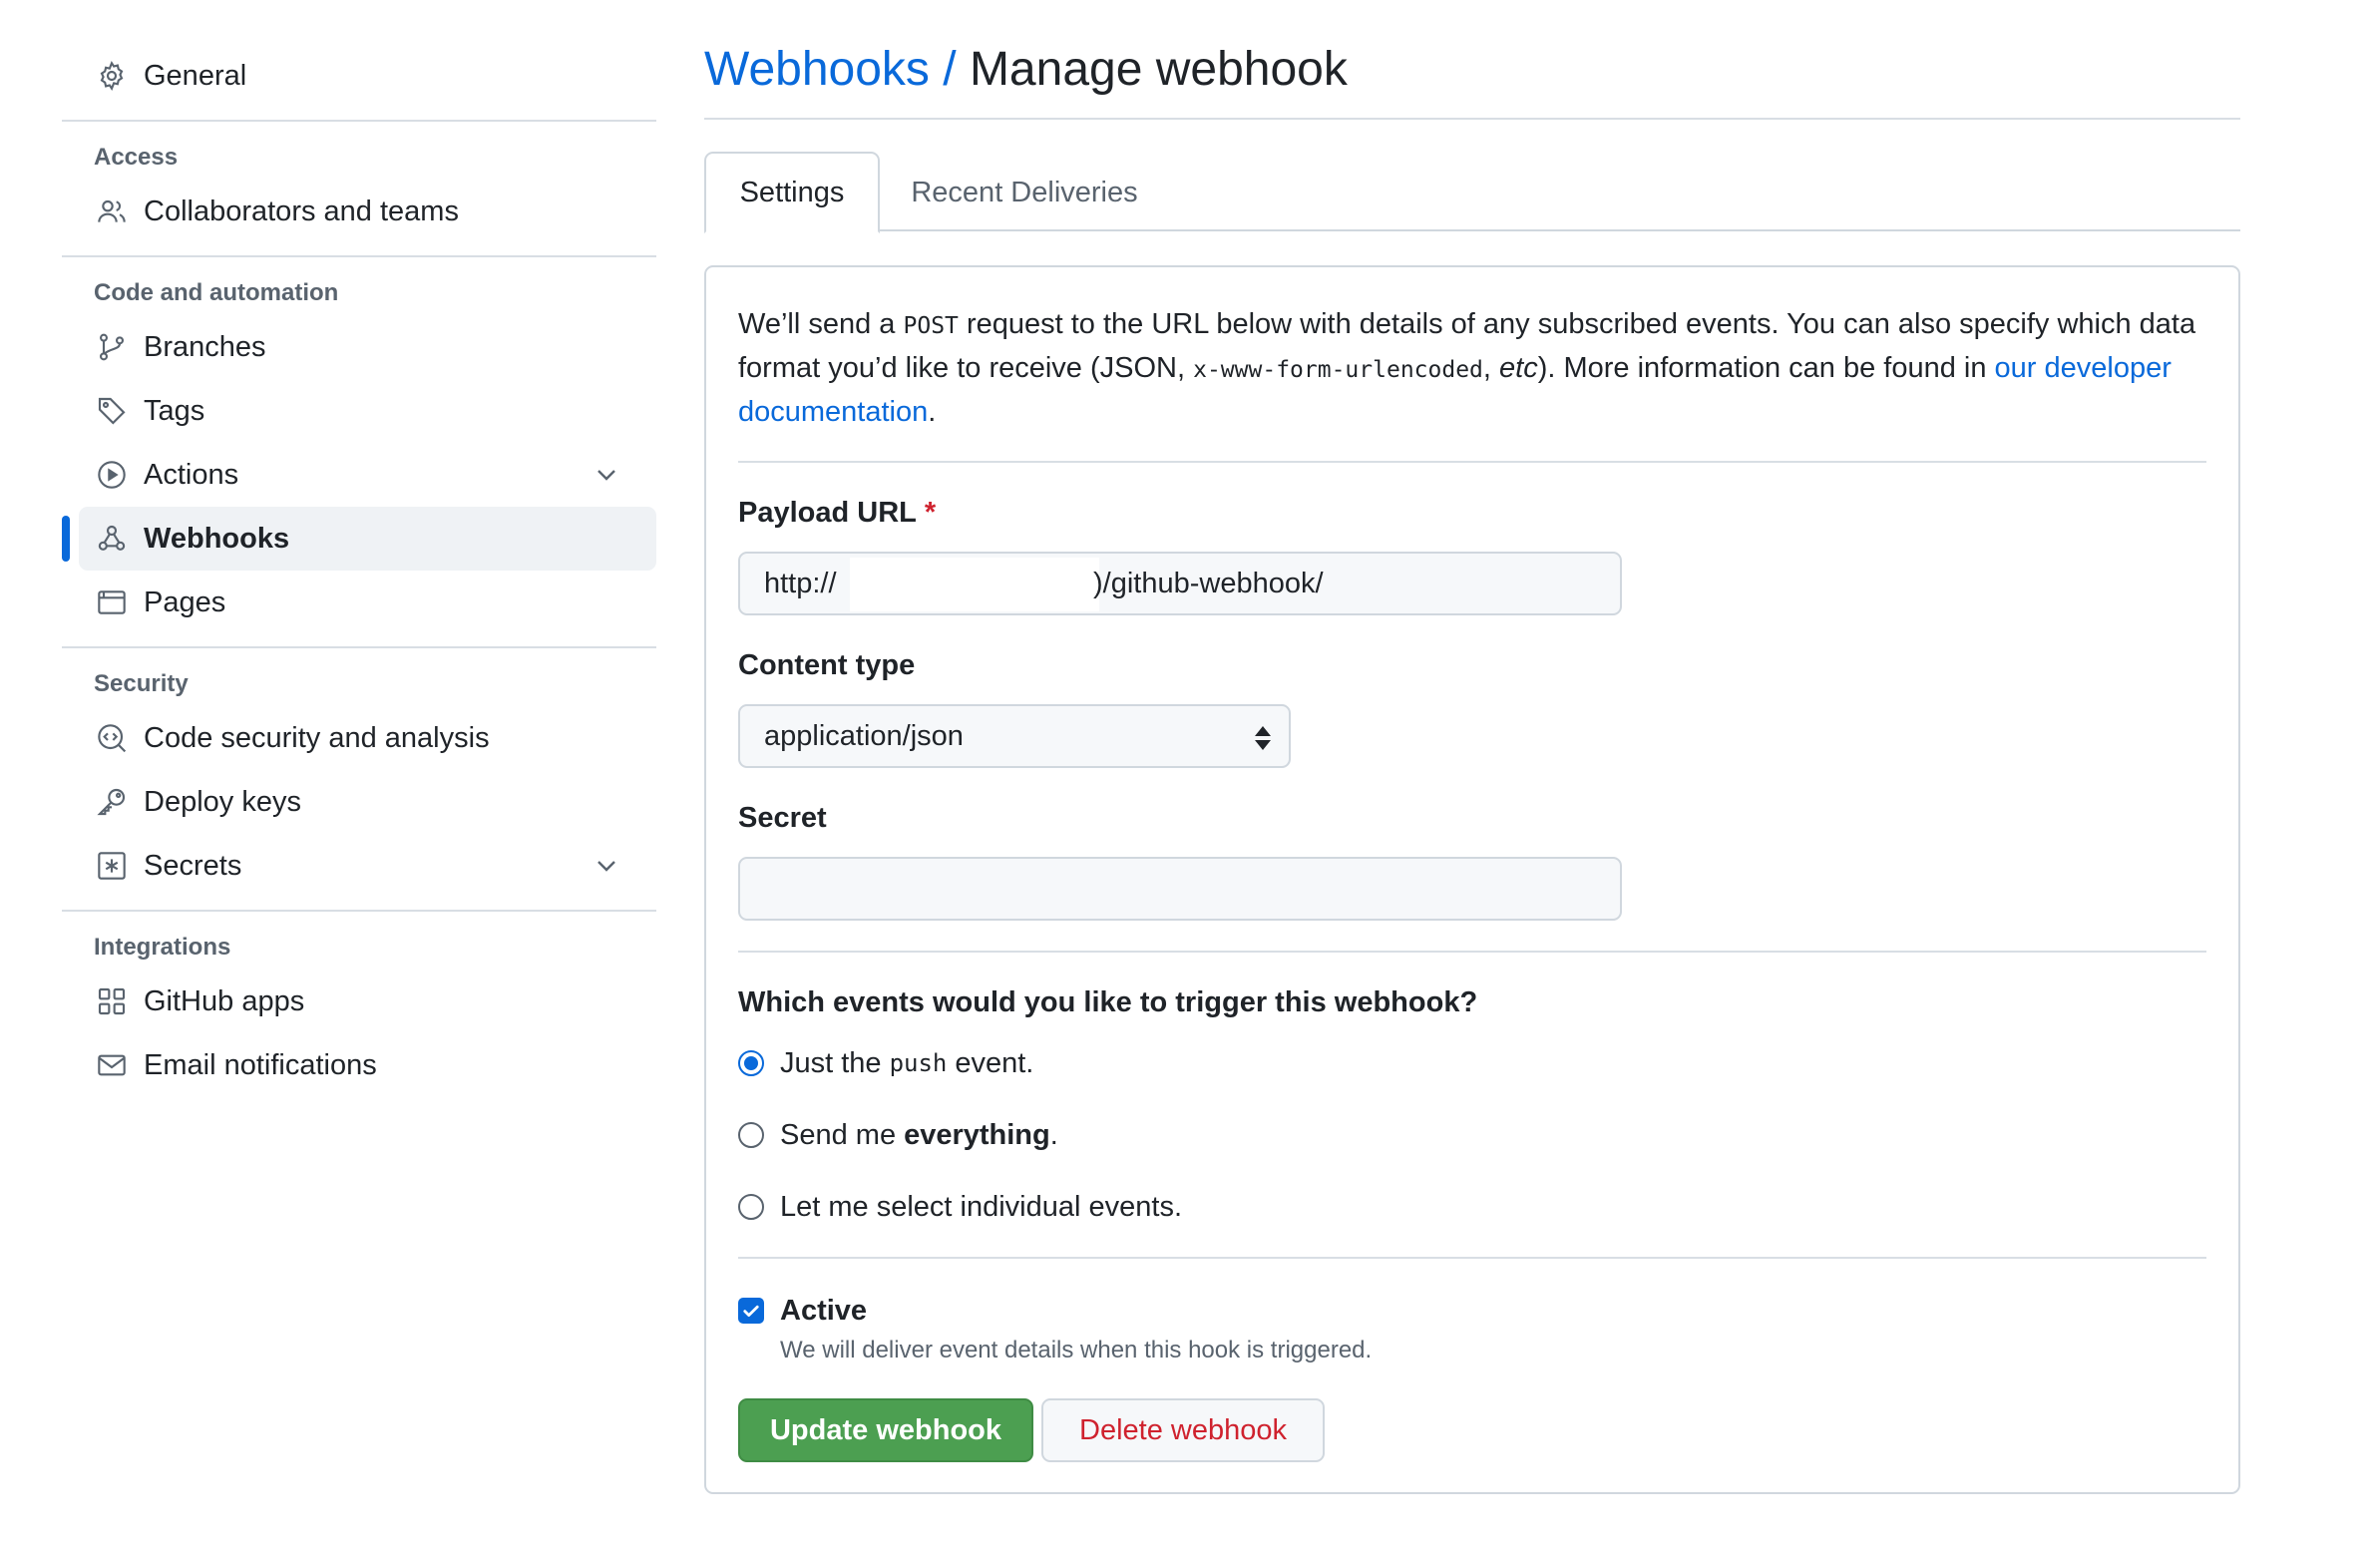  What do you see at coordinates (1472, 1311) in the screenshot?
I see `active-checkbox-row: Active` at bounding box center [1472, 1311].